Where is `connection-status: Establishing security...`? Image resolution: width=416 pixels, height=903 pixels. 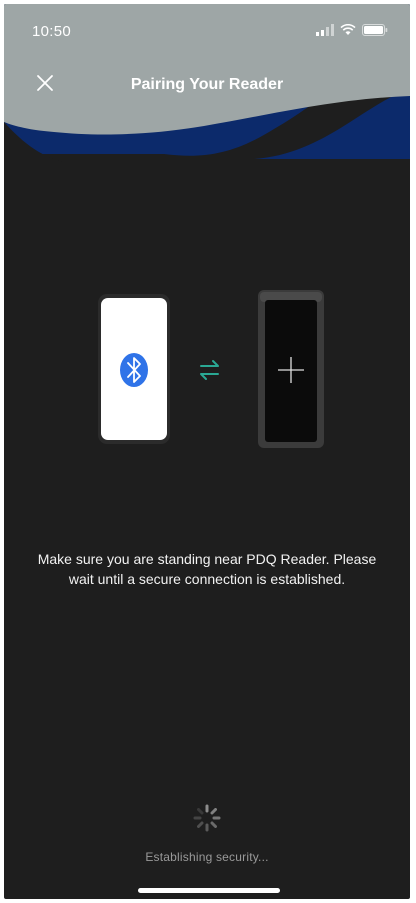 connection-status: Establishing security... is located at coordinates (207, 857).